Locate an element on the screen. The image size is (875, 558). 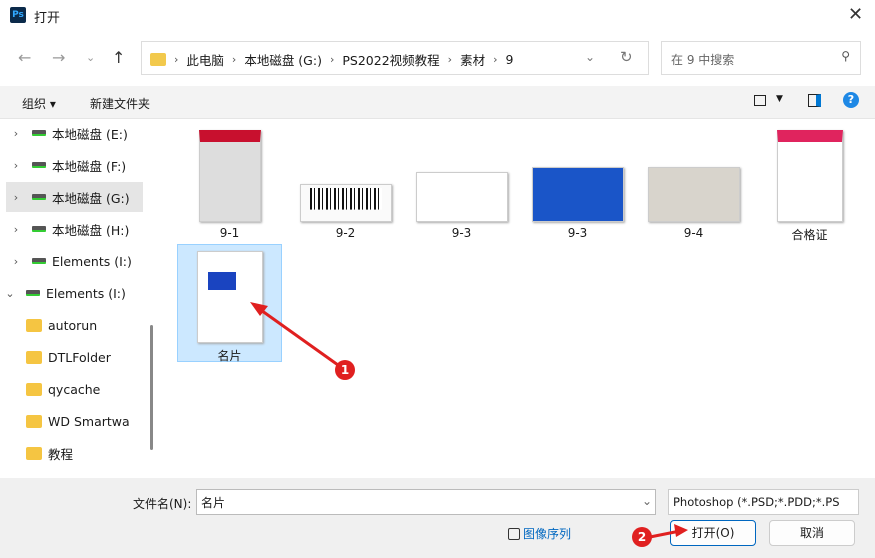
address-dropdown-icon: ⌄ is located at coordinates (590, 57).